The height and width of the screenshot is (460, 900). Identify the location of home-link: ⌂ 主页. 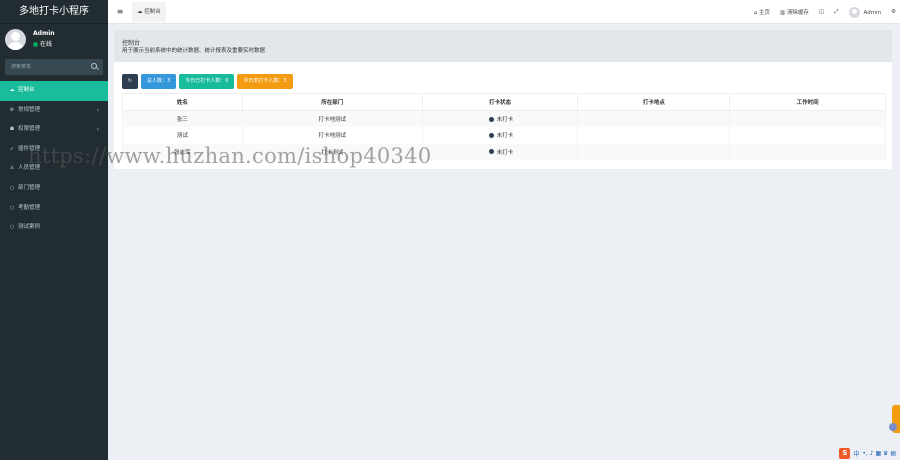
(762, 12).